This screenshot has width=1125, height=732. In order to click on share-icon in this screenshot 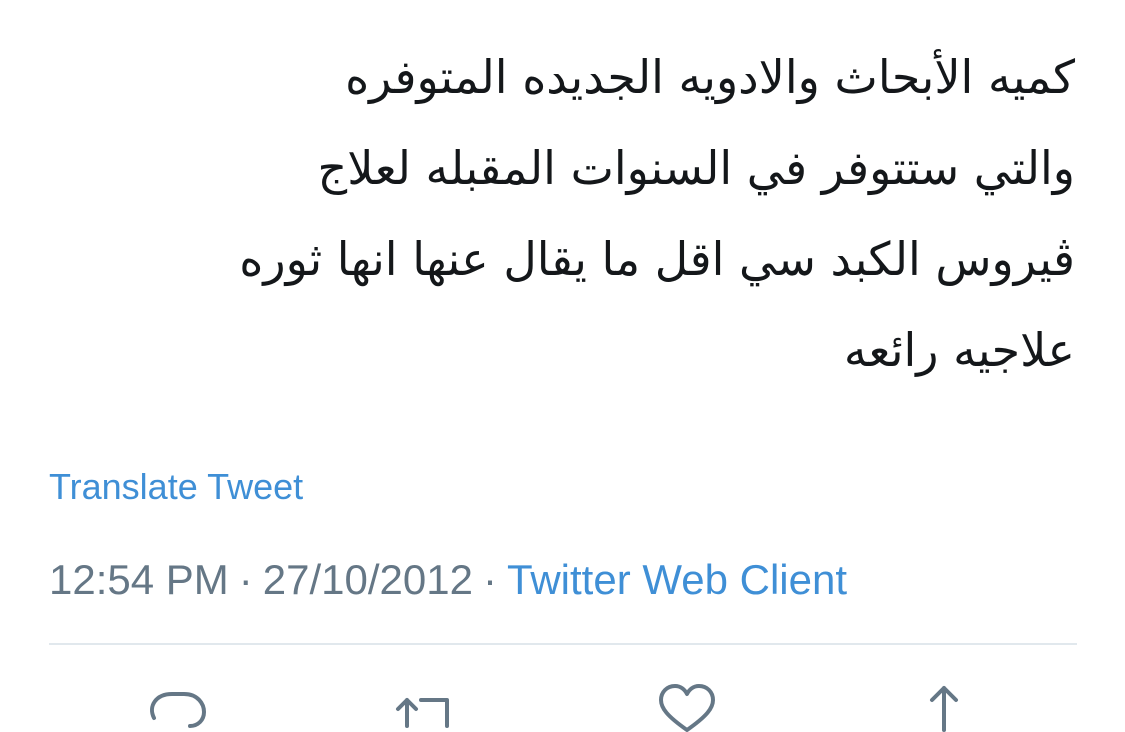, I will do `click(944, 709)`.